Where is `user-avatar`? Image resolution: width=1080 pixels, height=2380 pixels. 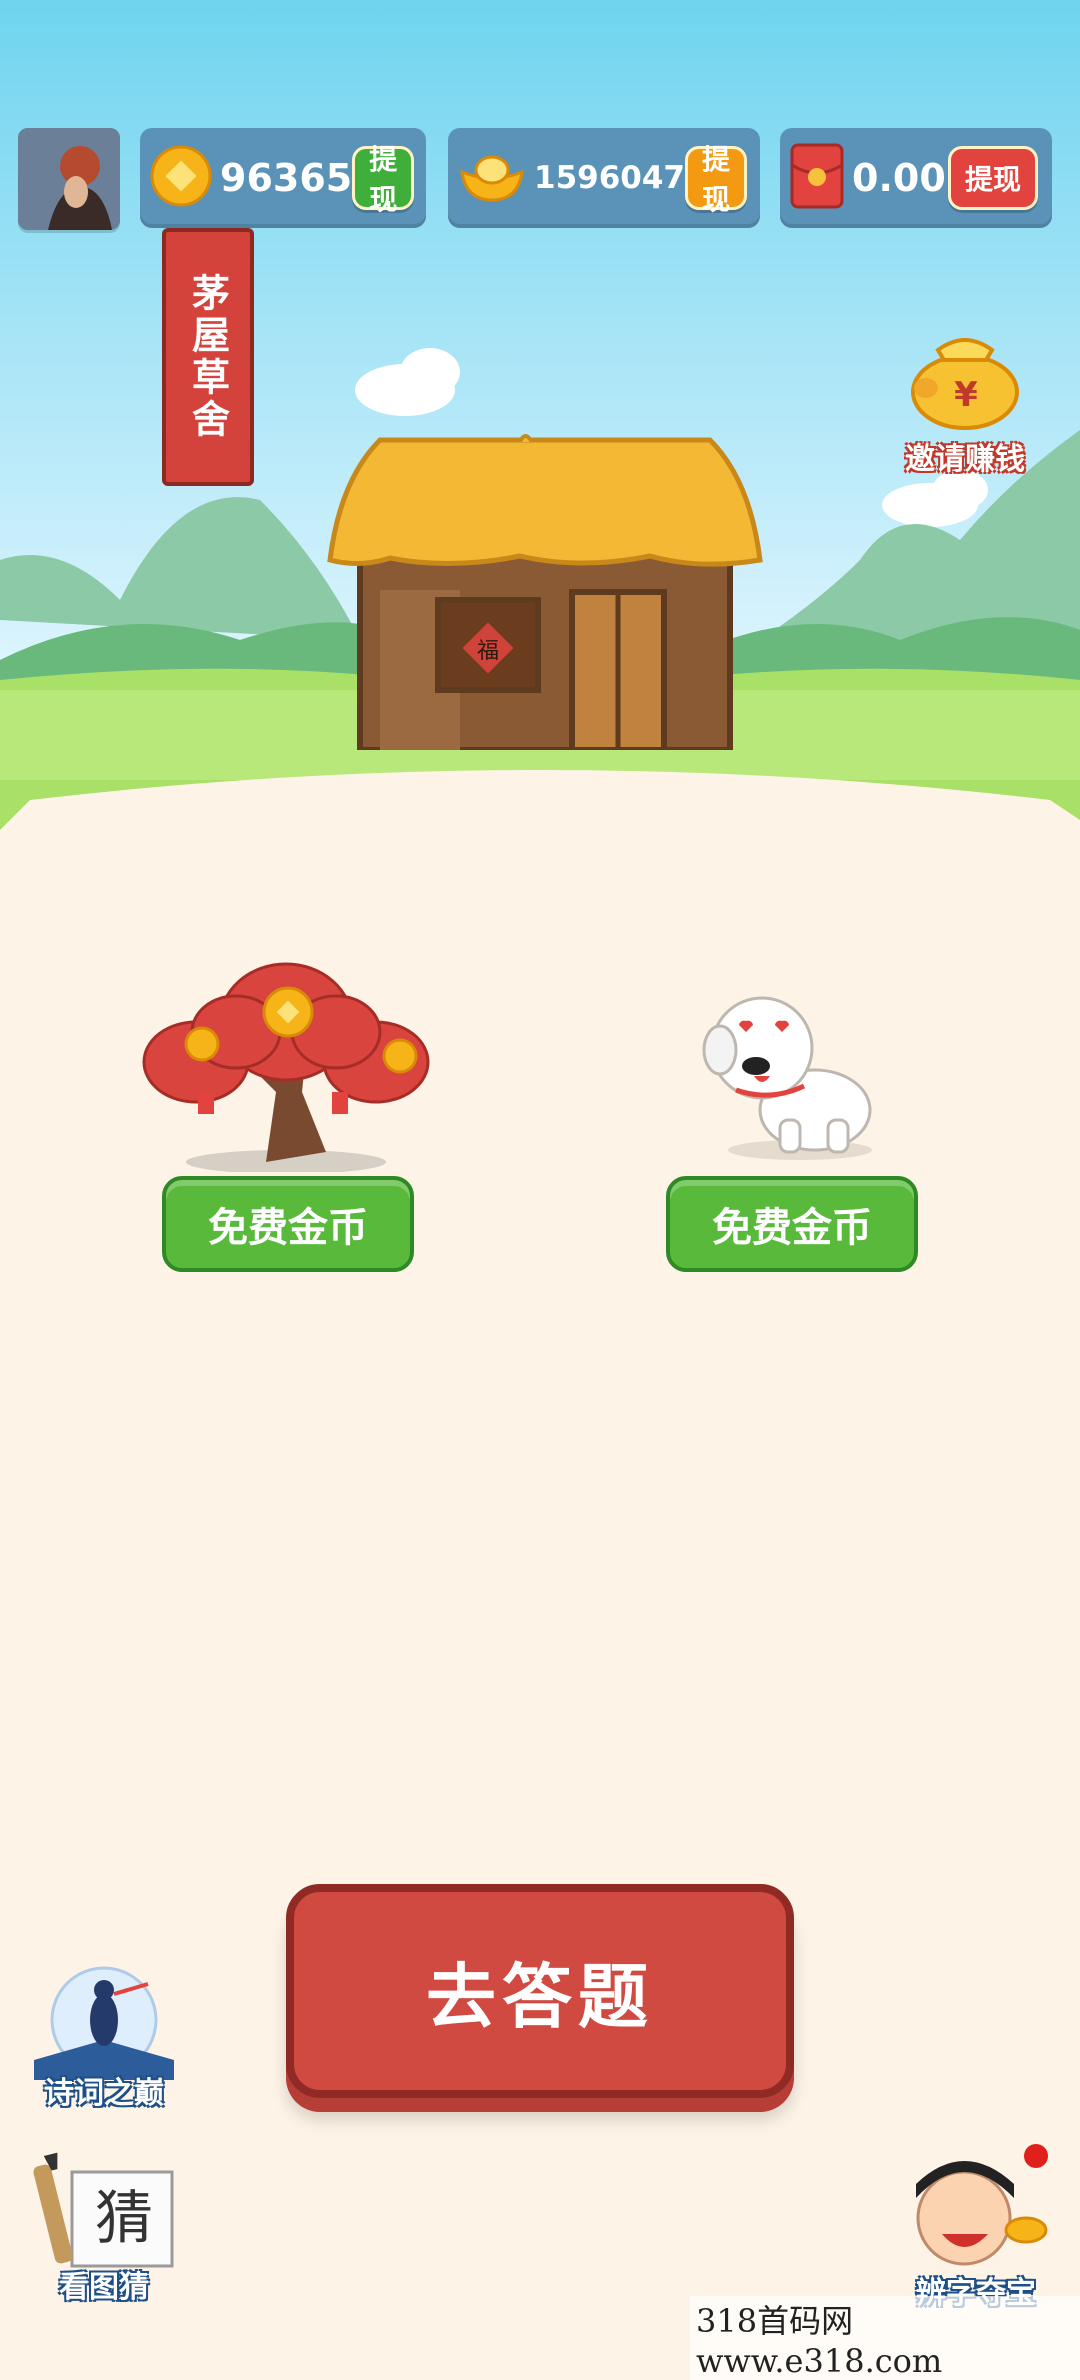
user-avatar is located at coordinates (69, 179).